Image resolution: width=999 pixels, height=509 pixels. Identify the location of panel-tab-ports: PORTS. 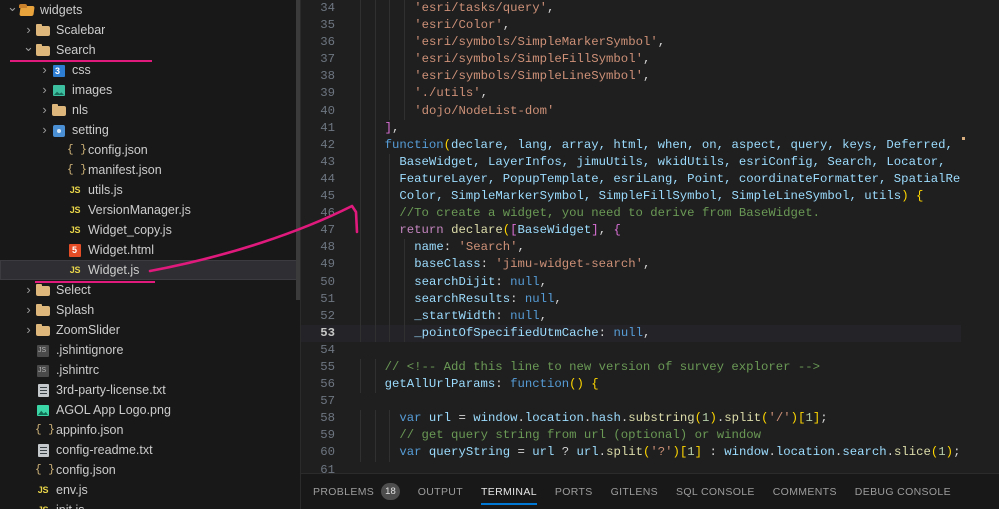
(574, 491).